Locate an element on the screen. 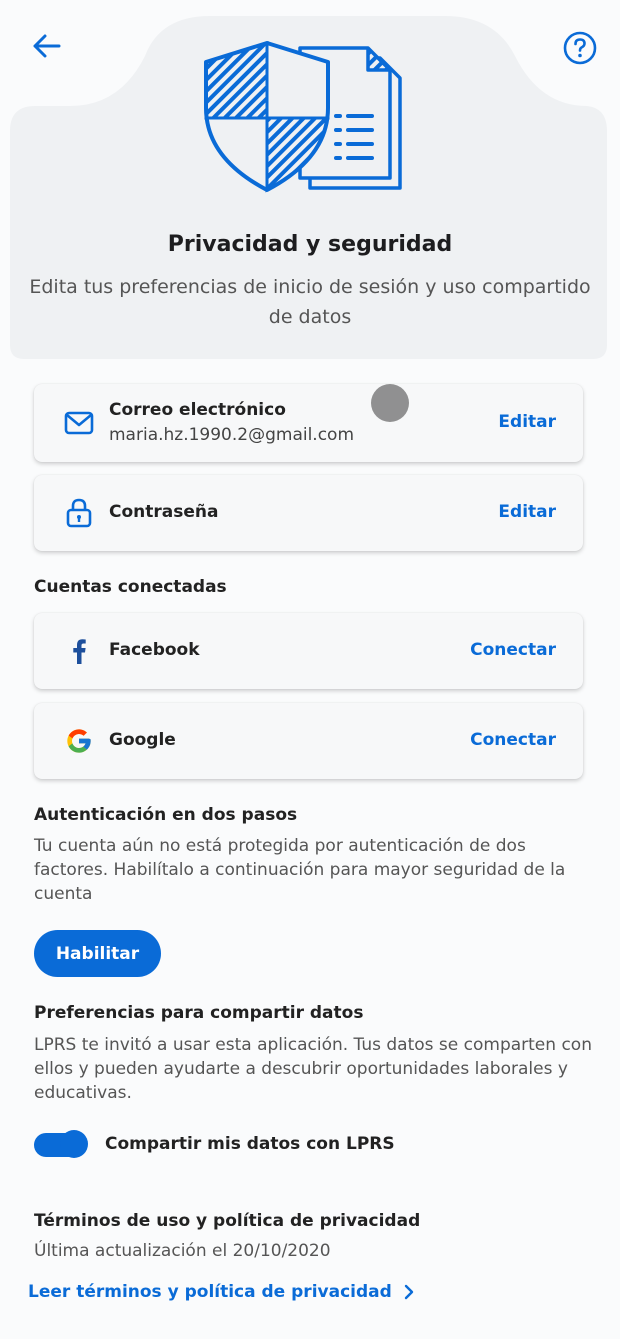 The width and height of the screenshot is (620, 1339). facebook-title: Facebook is located at coordinates (154, 650).